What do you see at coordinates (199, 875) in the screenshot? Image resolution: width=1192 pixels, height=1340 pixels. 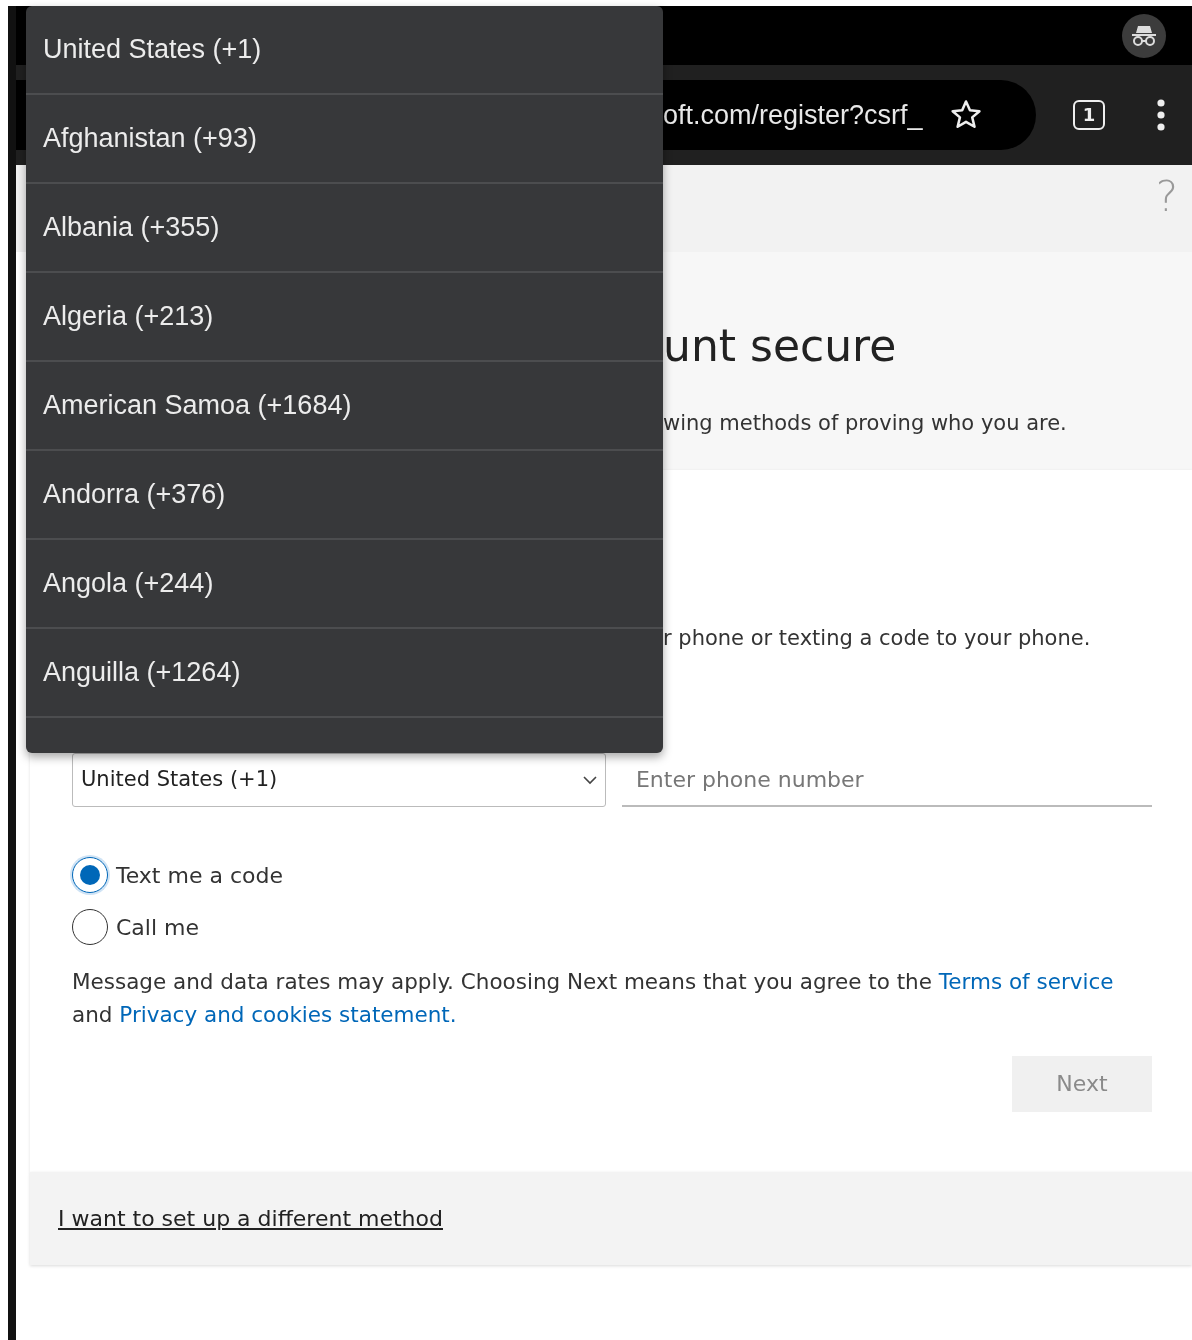 I see `radio-label: Text me a code` at bounding box center [199, 875].